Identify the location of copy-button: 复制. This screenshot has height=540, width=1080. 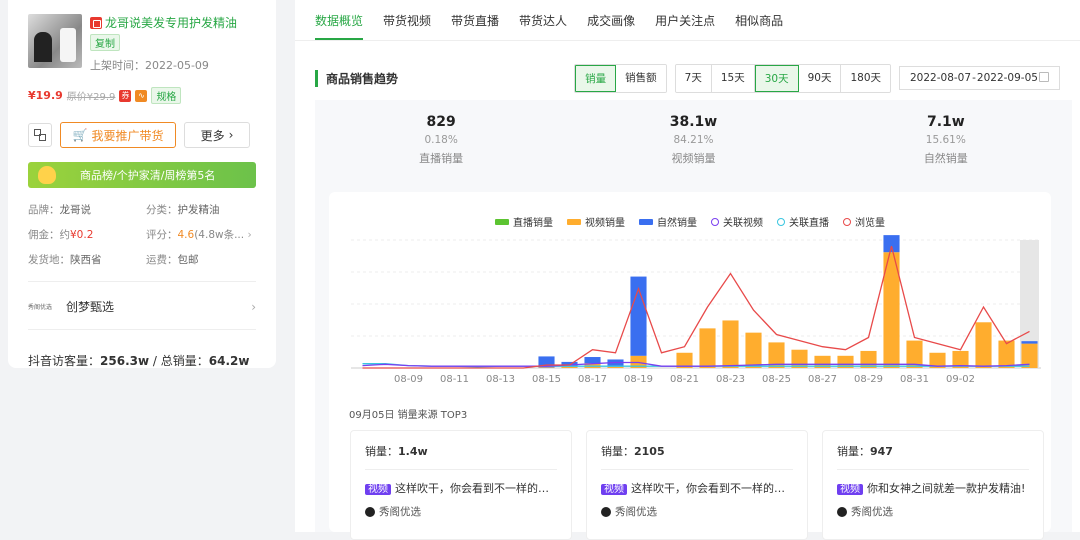
(105, 42).